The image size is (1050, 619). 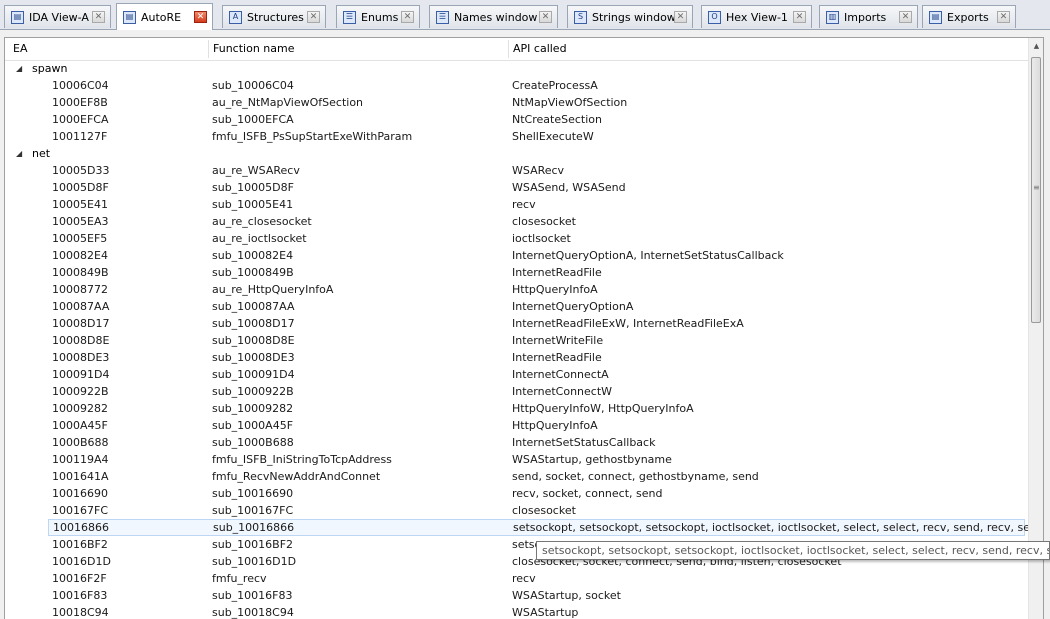 I want to click on function-name-cell: au_re_HttpQueryInfoA, so click(x=273, y=289).